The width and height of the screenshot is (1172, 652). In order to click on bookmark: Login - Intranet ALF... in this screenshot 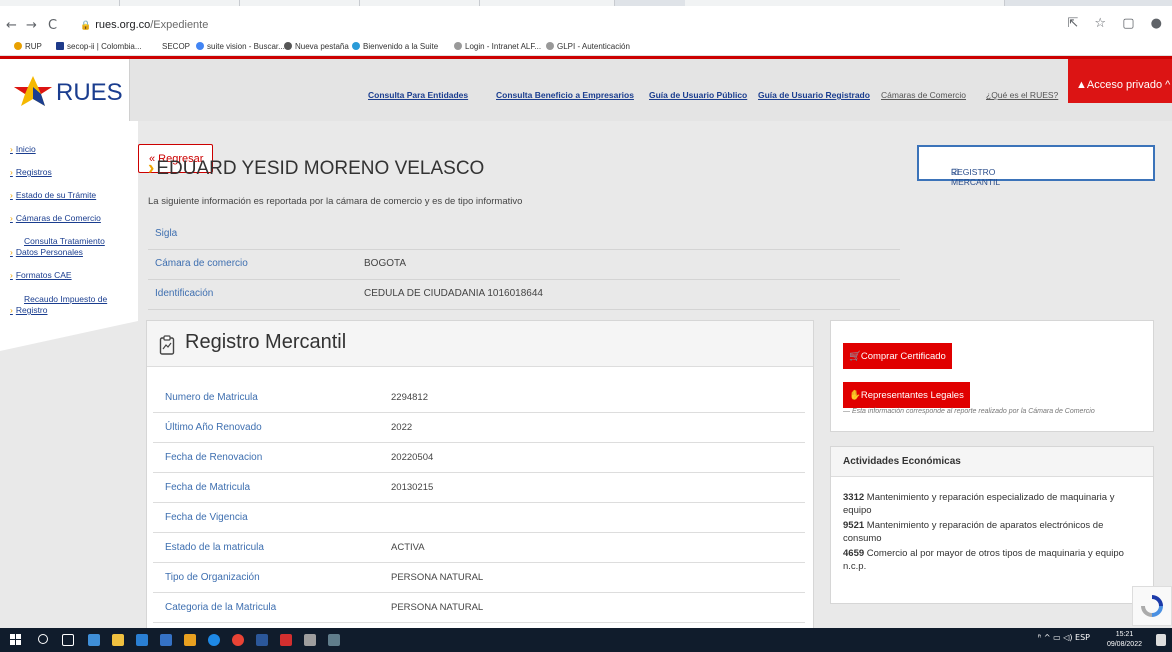, I will do `click(497, 46)`.